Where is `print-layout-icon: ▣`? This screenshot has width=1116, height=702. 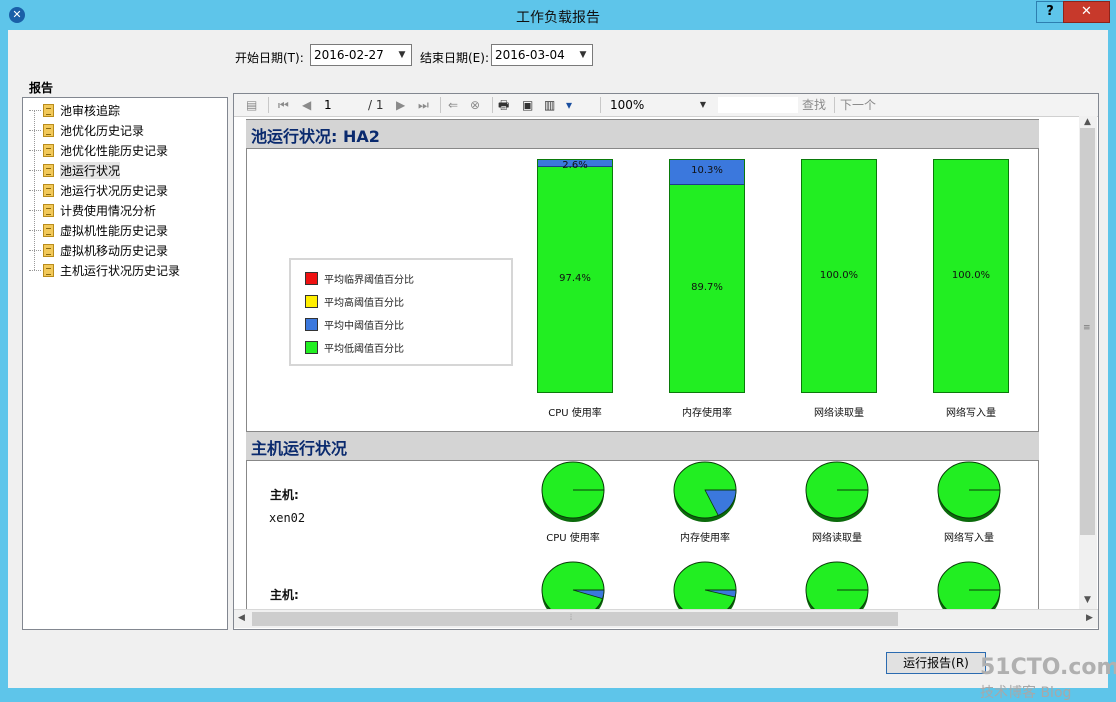
print-layout-icon: ▣ is located at coordinates (527, 105).